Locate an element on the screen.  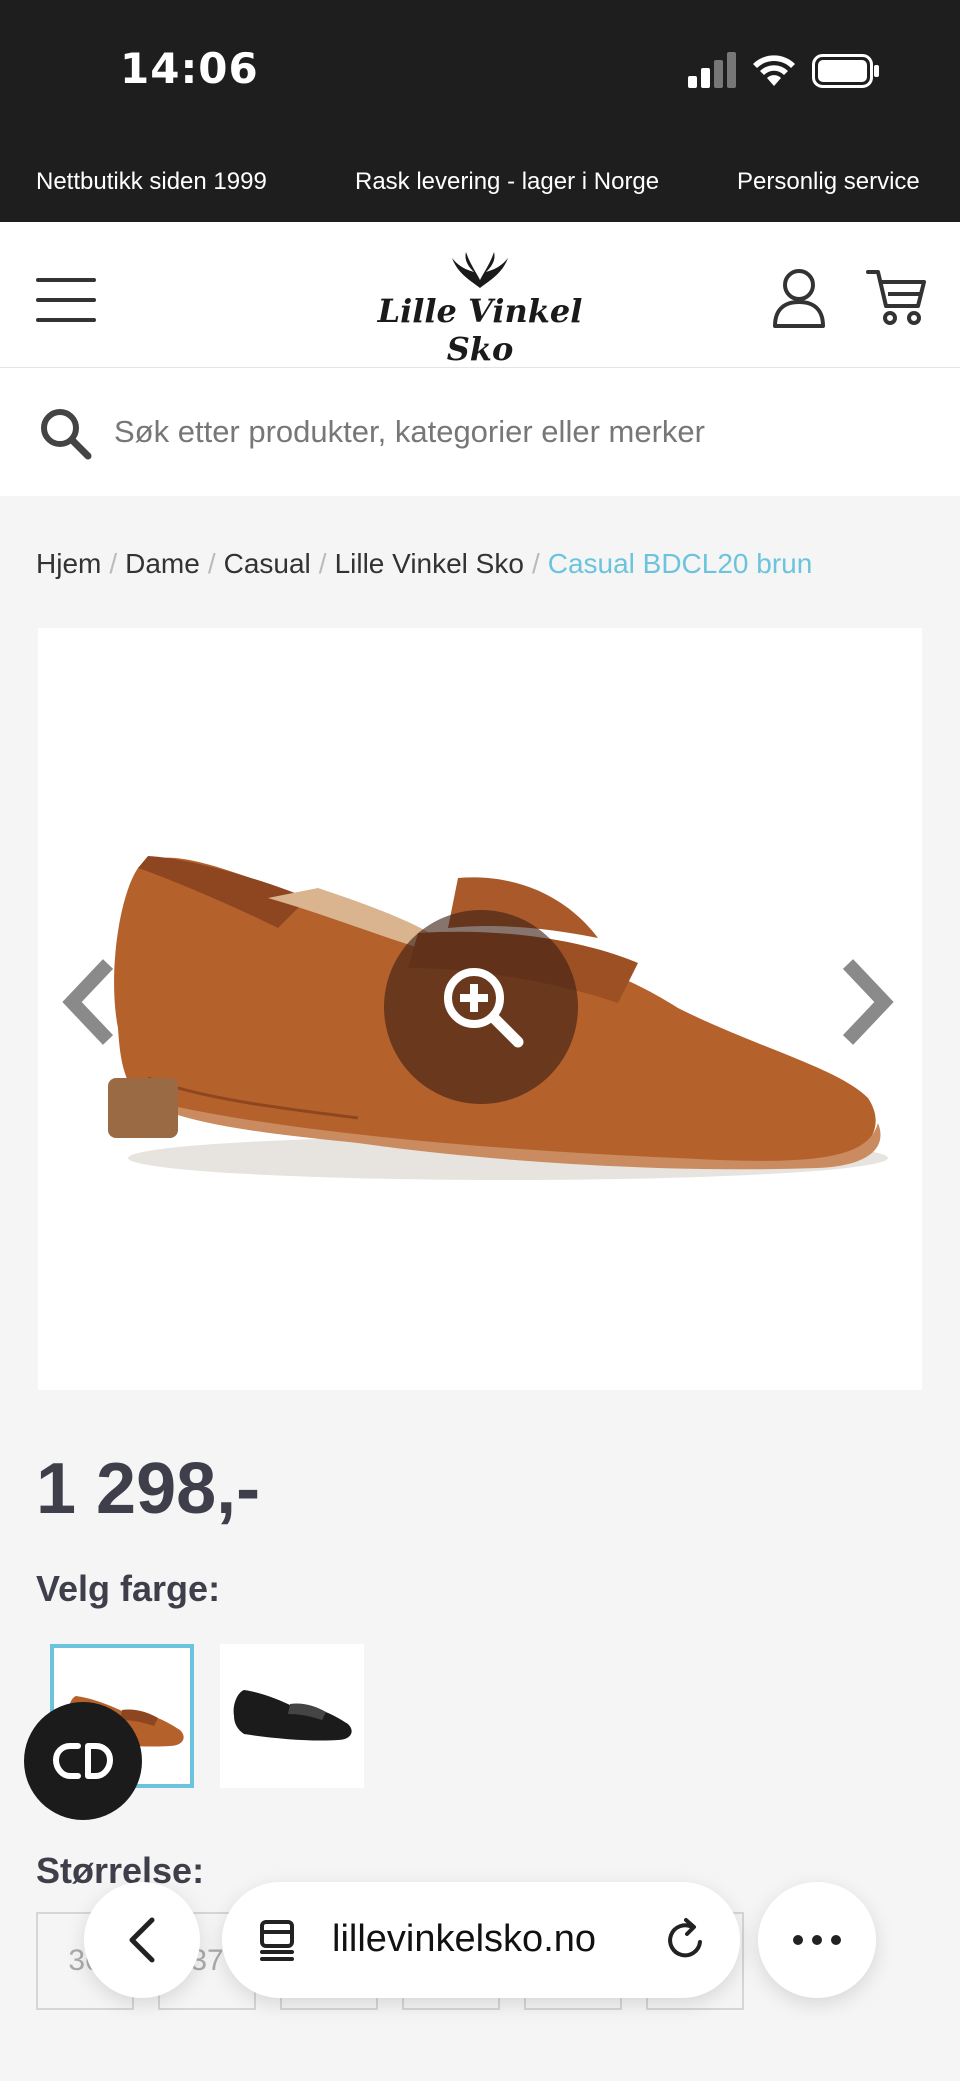
site-header: Lille Vinkel Sko is located at coordinates (480, 295).